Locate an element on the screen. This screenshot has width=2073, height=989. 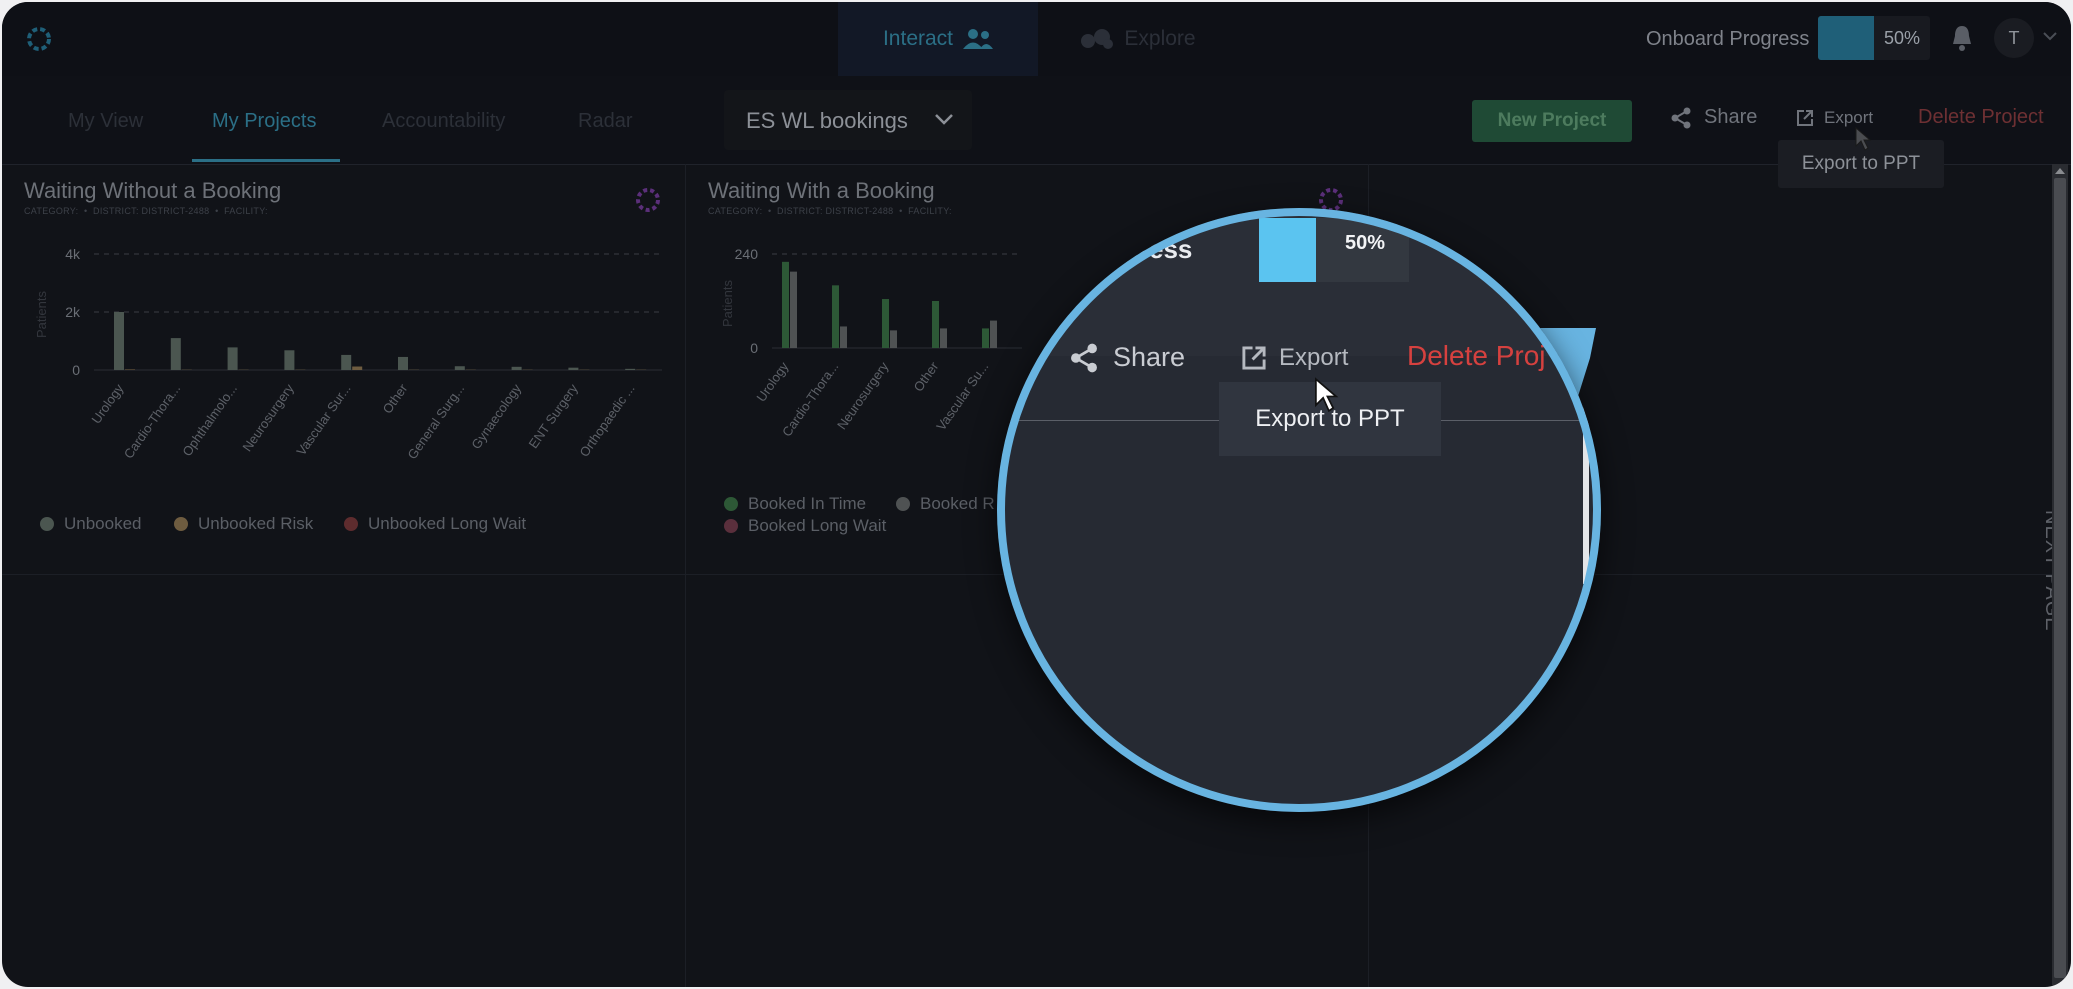
panel-title: Waiting Without a Booking is located at coordinates (153, 190).